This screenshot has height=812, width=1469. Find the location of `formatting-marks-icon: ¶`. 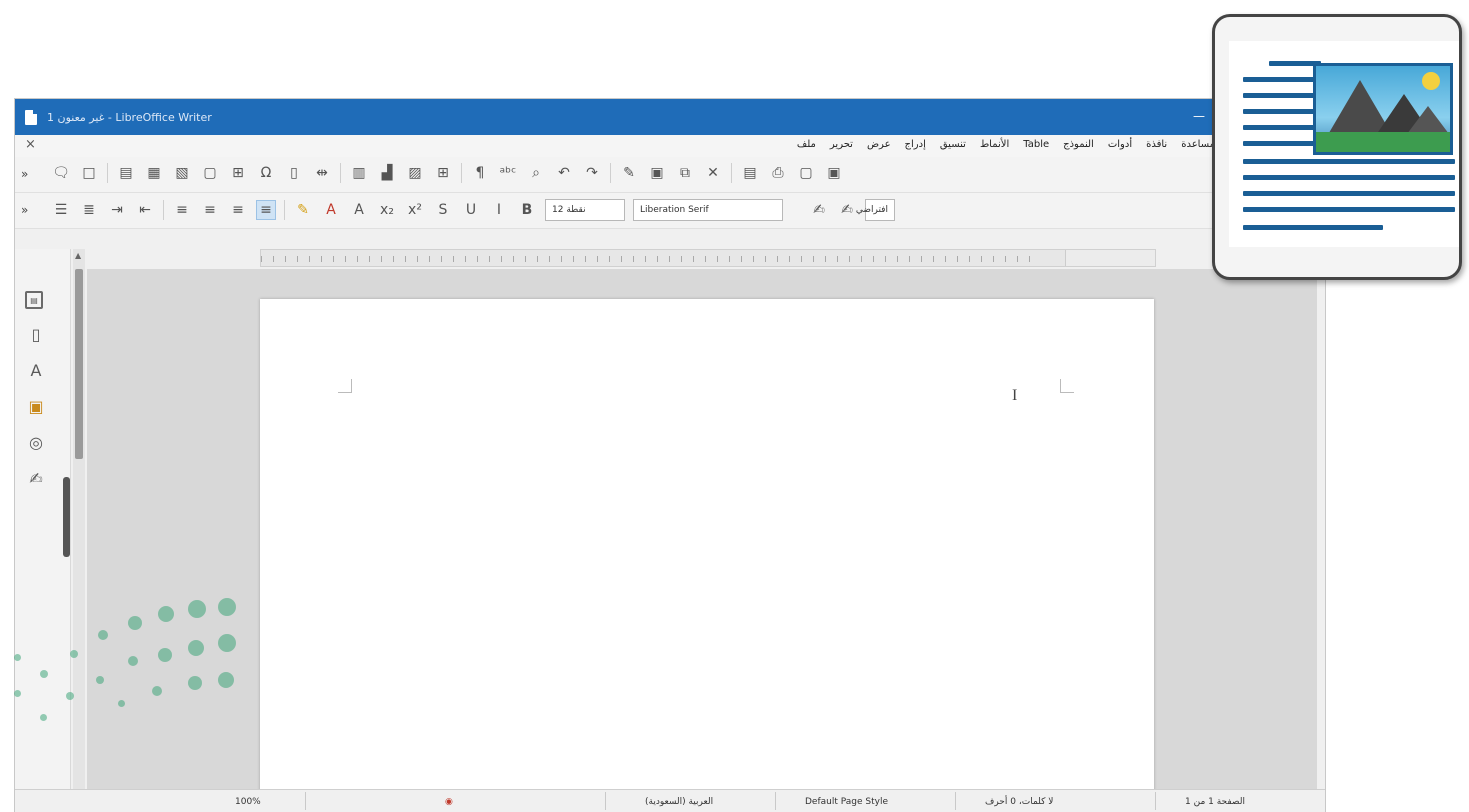

formatting-marks-icon: ¶ is located at coordinates (480, 173).